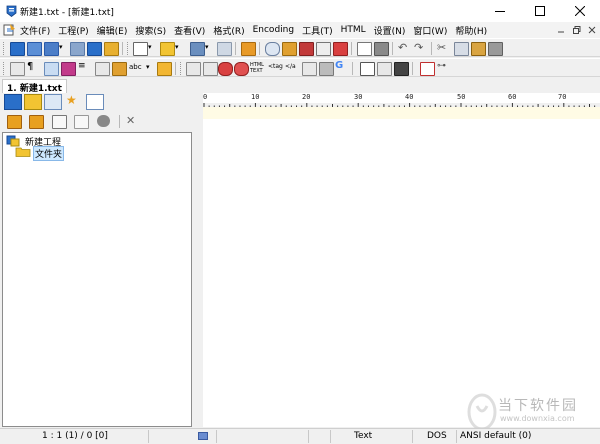 The width and height of the screenshot is (600, 444). What do you see at coordinates (309, 69) in the screenshot?
I see `table-icon` at bounding box center [309, 69].